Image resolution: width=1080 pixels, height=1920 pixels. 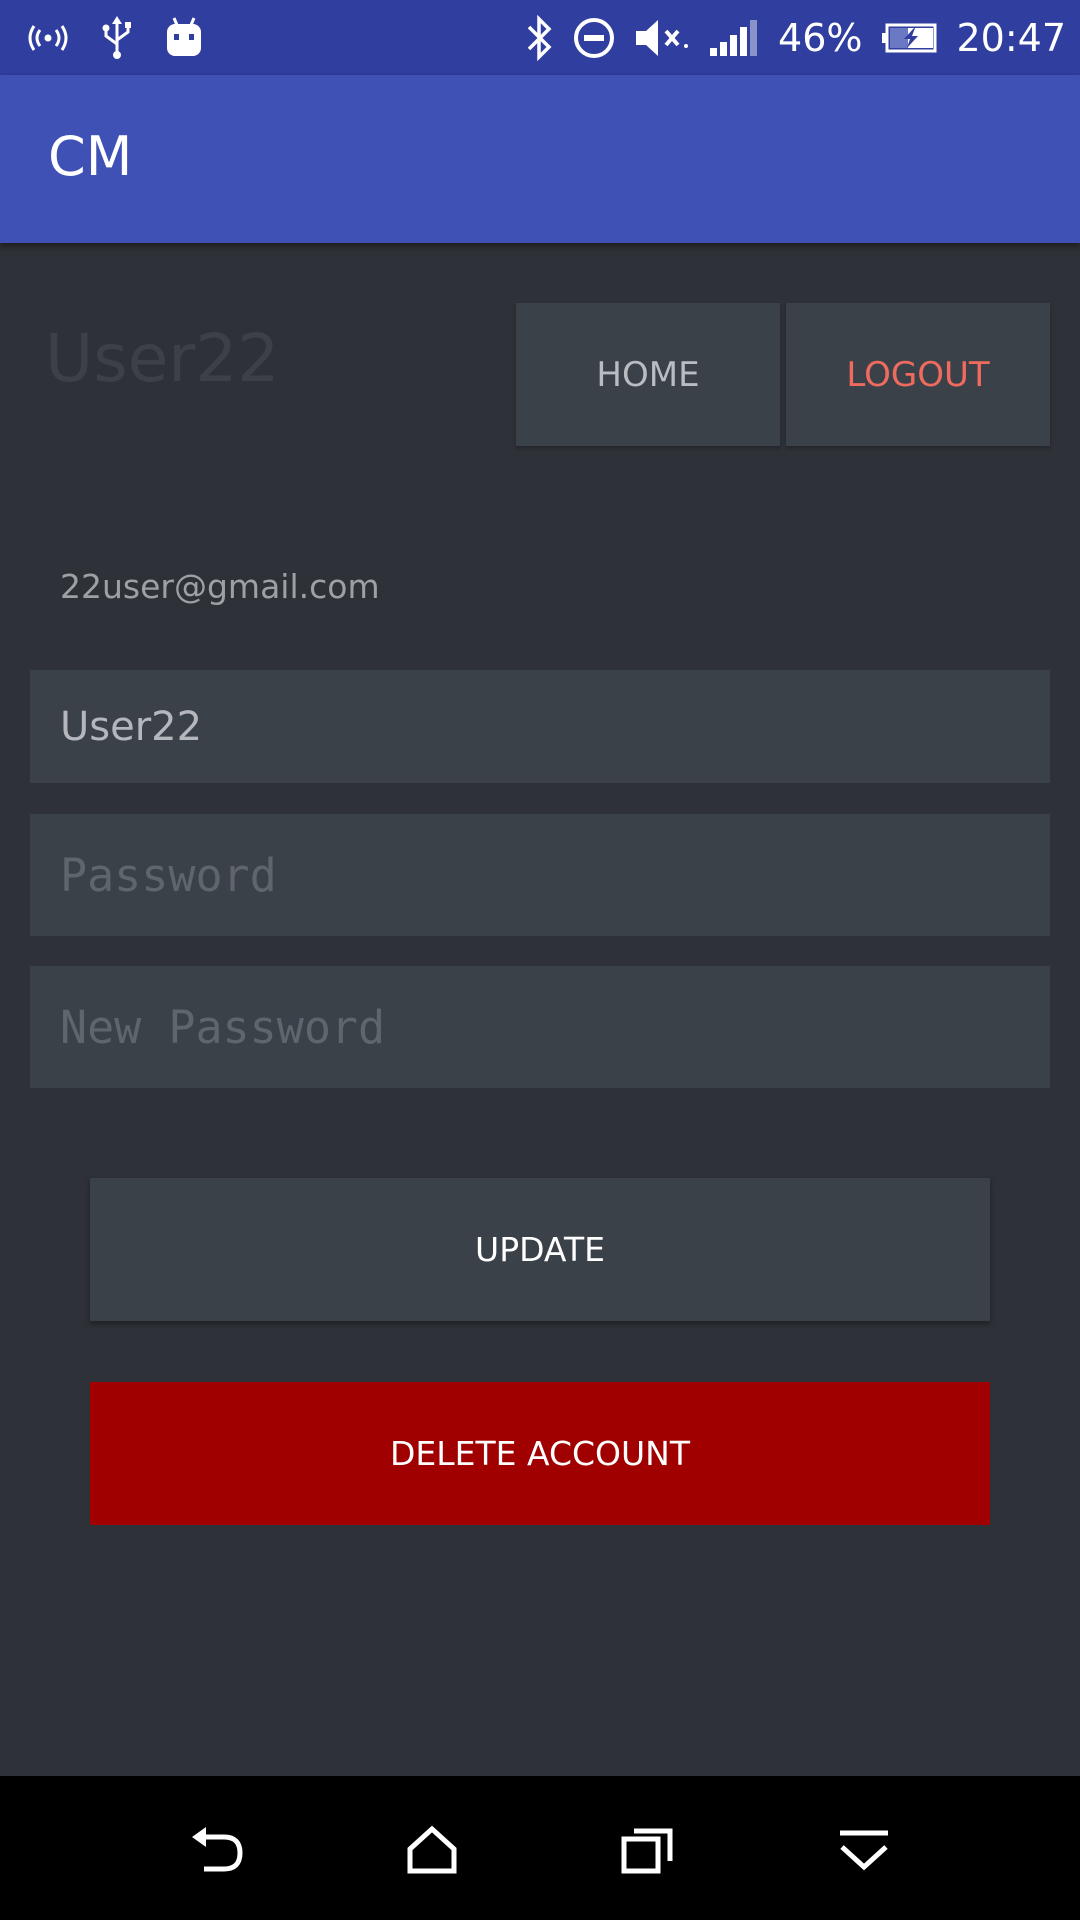 I want to click on navigation-bar, so click(x=540, y=1848).